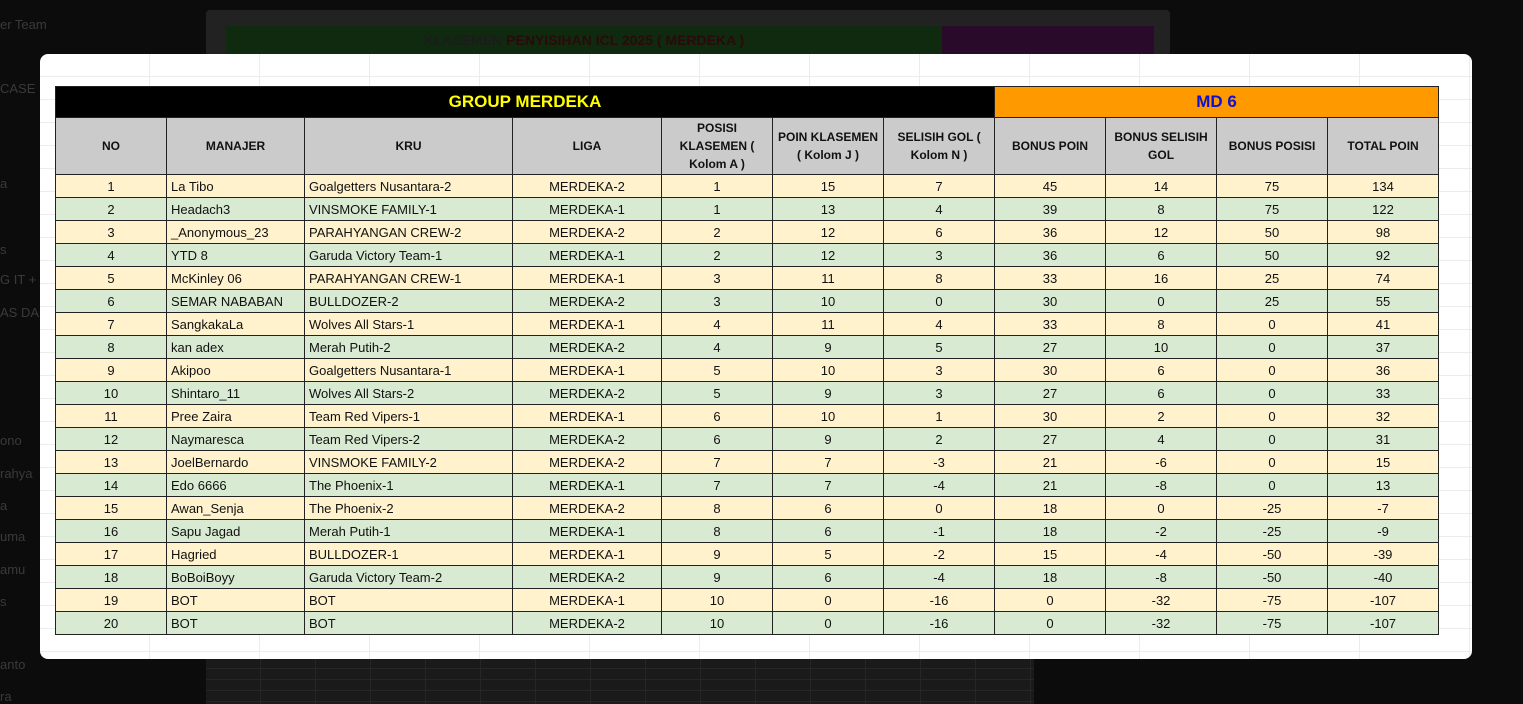 This screenshot has height=704, width=1523. What do you see at coordinates (1383, 370) in the screenshot?
I see `cell-total: 36` at bounding box center [1383, 370].